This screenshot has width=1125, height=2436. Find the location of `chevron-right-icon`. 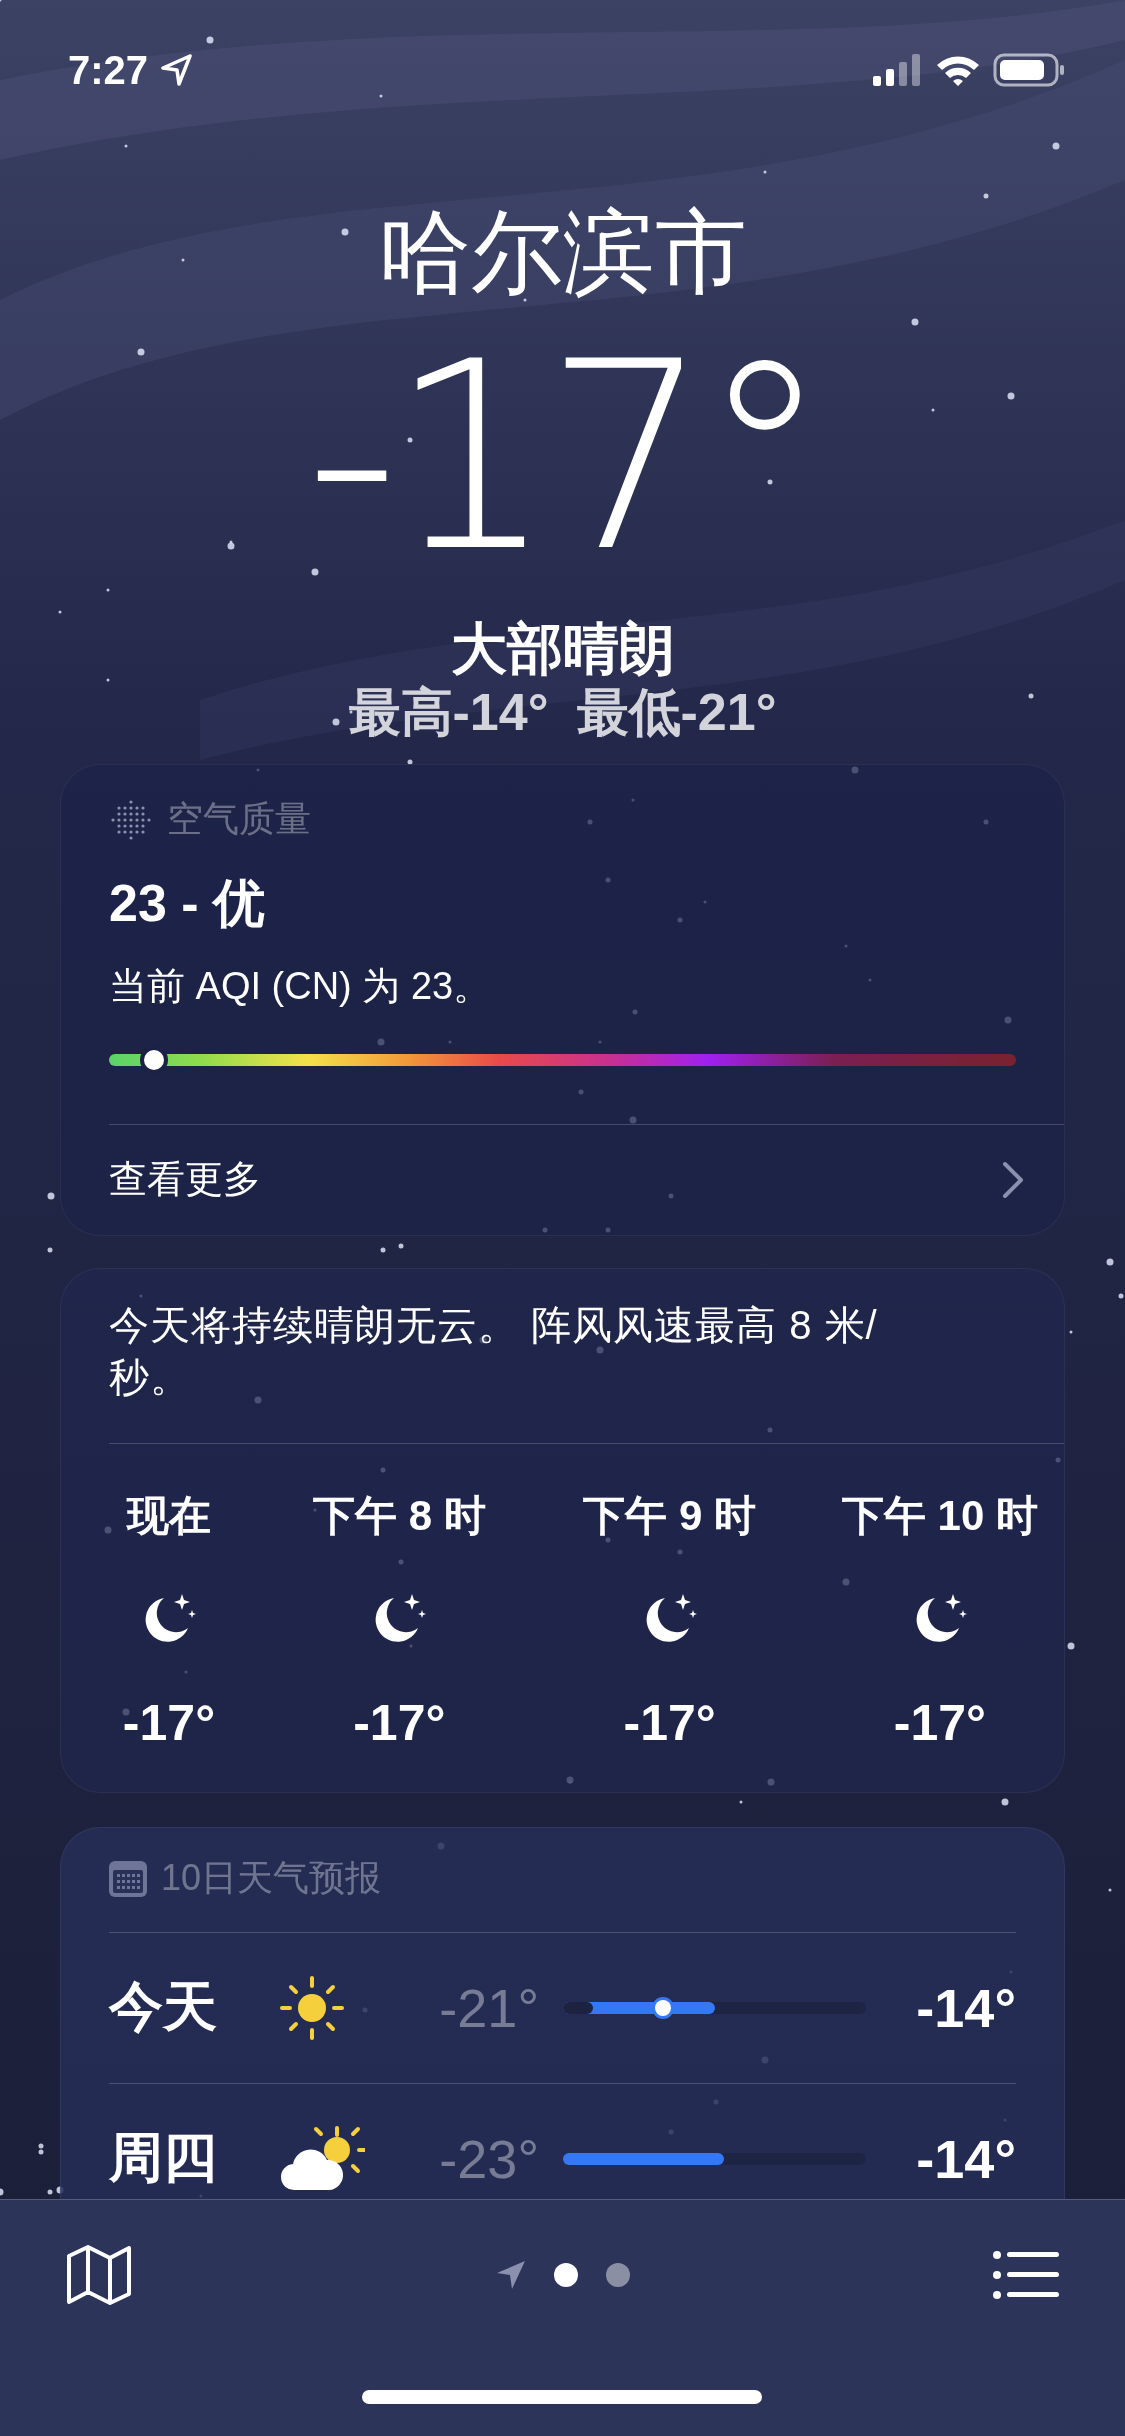

chevron-right-icon is located at coordinates (1013, 1179).